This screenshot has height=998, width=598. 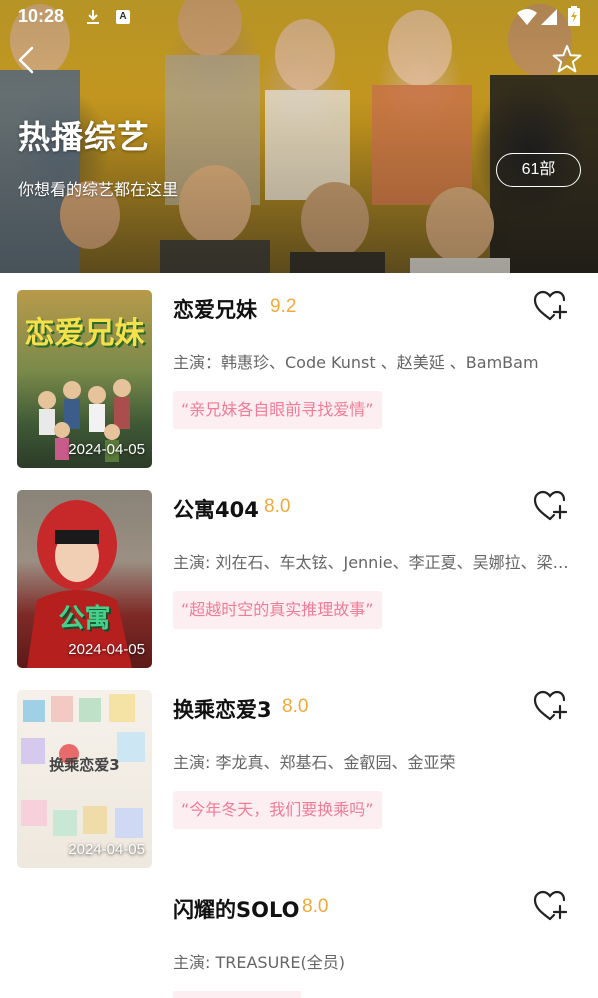 I want to click on show-title: 闪耀的SOLO, so click(x=236, y=909).